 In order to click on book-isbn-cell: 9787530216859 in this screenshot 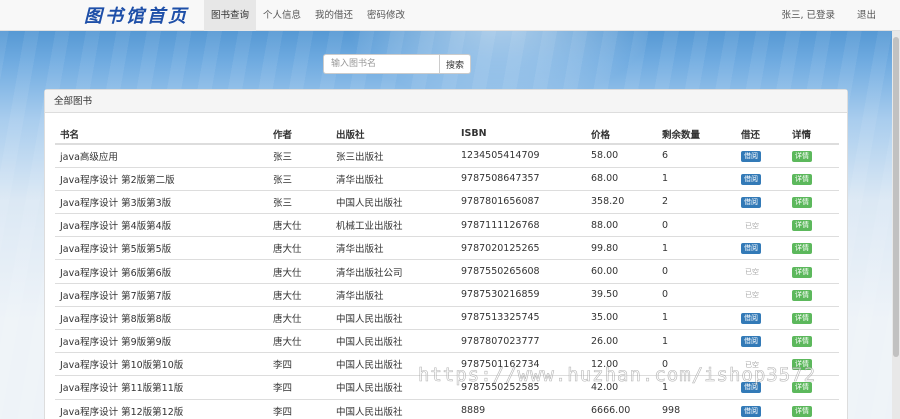, I will do `click(521, 294)`.